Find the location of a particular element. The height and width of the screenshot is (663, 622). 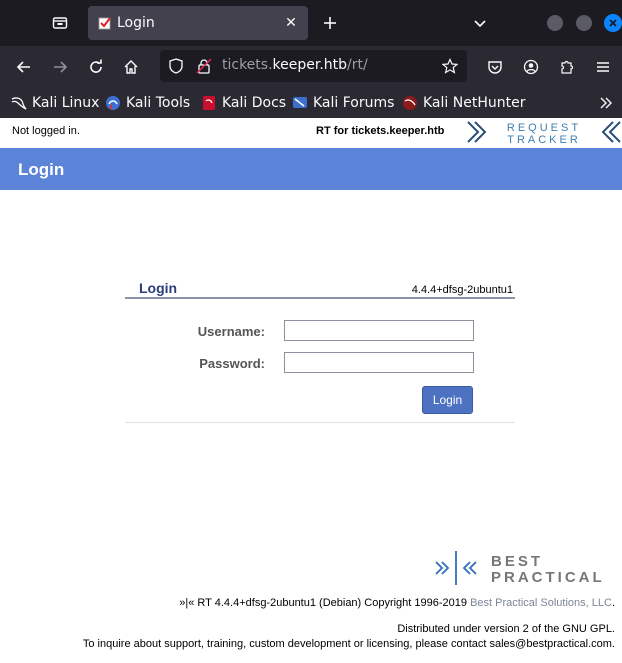

bookmark-kali-linux: Kali Linux is located at coordinates (55, 103).